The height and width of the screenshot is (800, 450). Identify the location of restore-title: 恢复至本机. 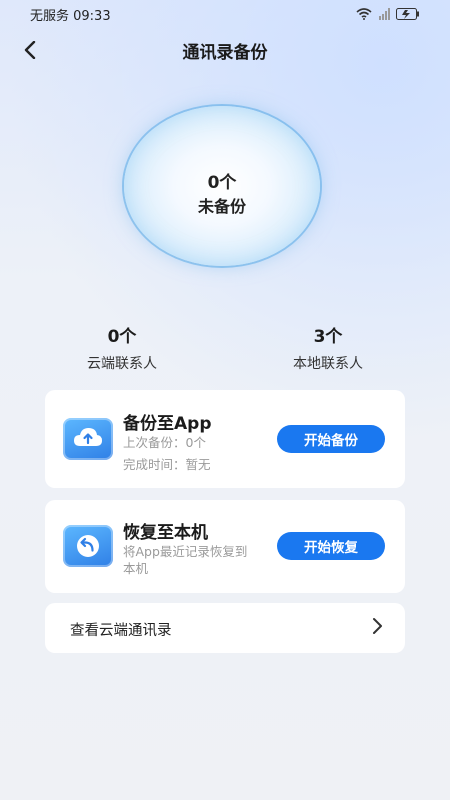
(165, 533).